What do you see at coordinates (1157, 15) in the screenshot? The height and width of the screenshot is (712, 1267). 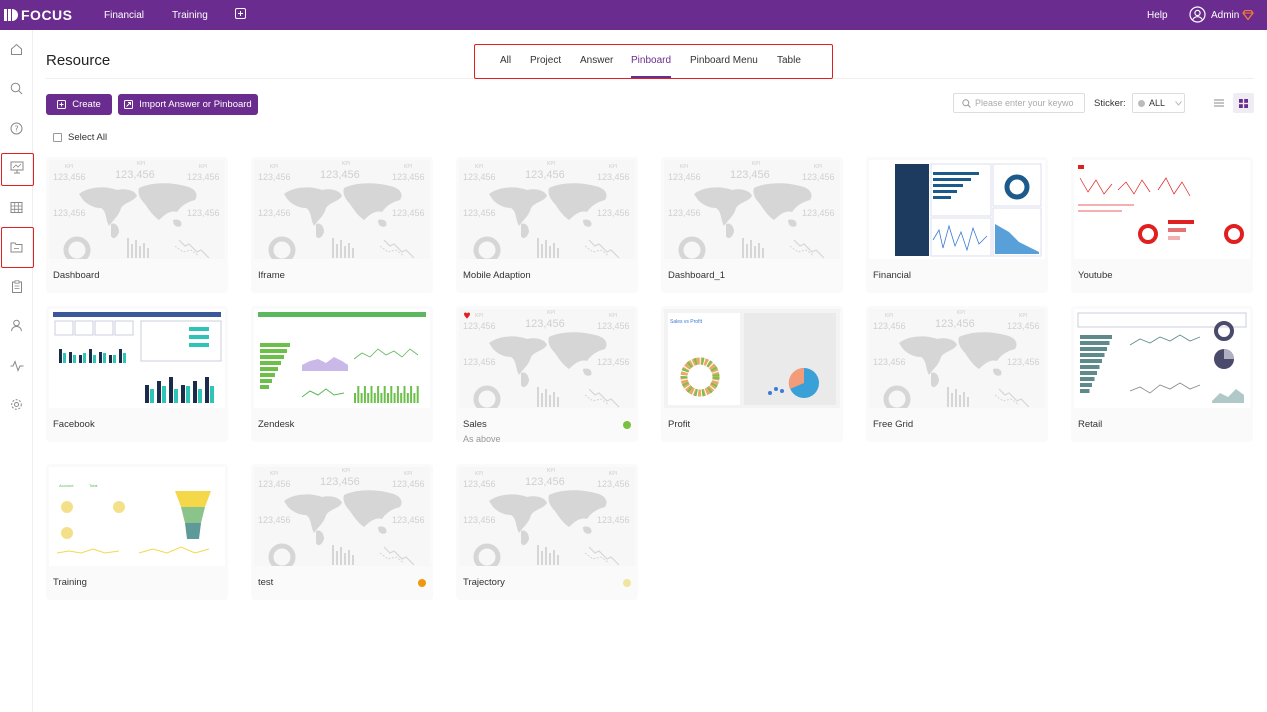 I see `help-link: Help` at bounding box center [1157, 15].